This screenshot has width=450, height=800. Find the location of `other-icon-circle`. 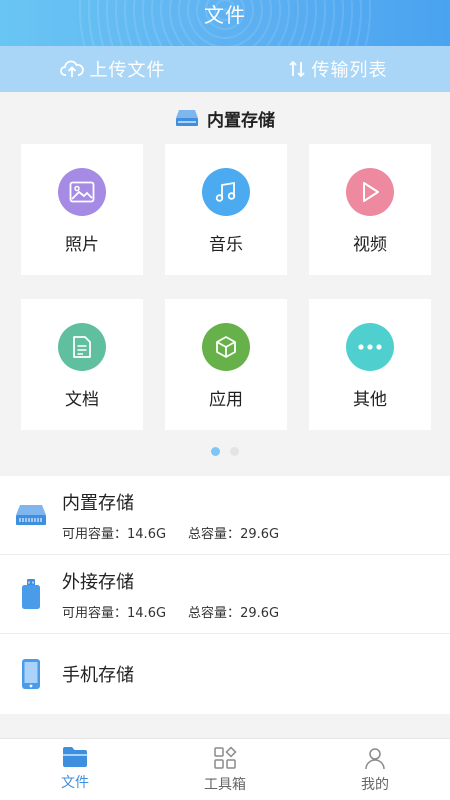

other-icon-circle is located at coordinates (370, 347).